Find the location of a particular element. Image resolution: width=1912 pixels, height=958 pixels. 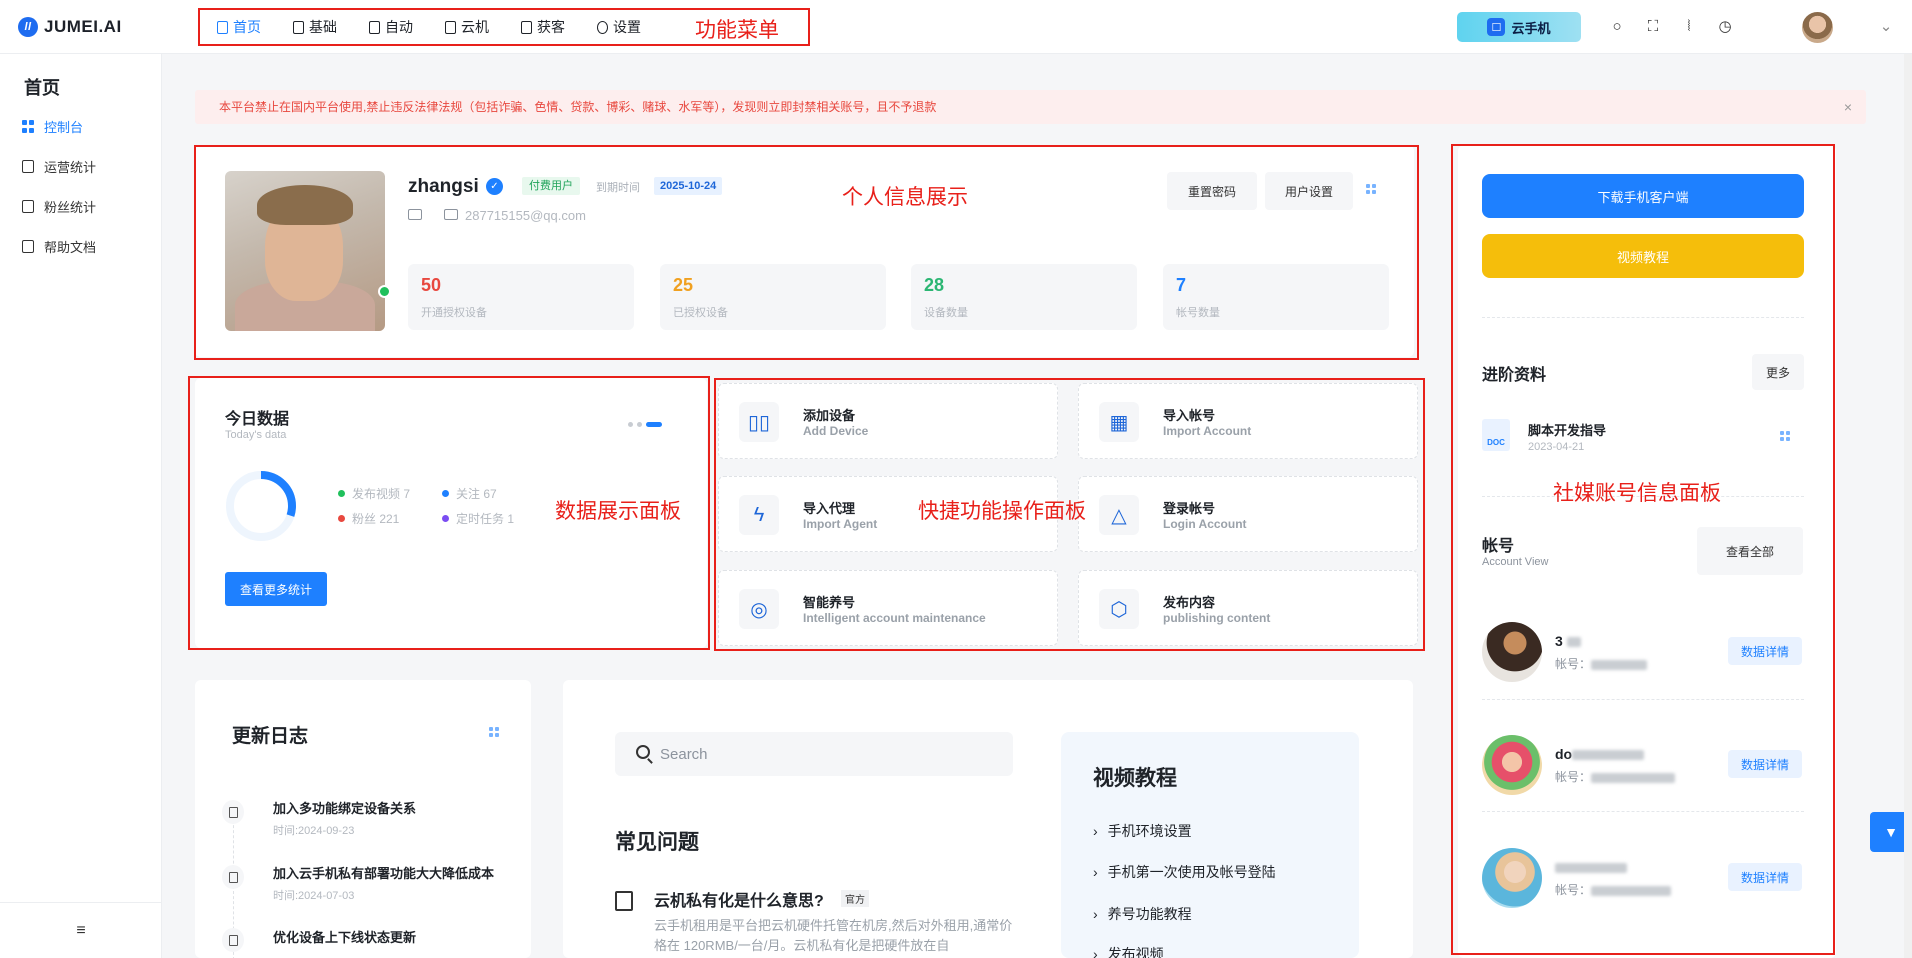

video-tutorial-item: › 发布视频 is located at coordinates (1128, 951).